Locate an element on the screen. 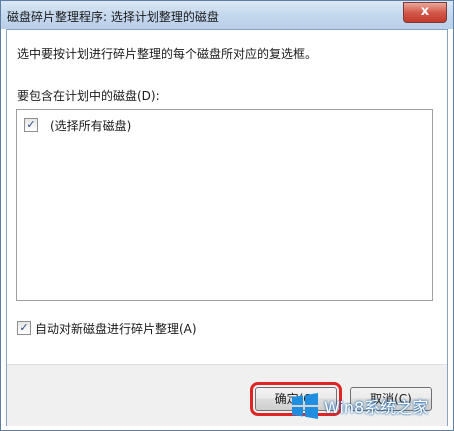 This screenshot has height=431, width=454. auto-defrag-checkbox: ✓ is located at coordinates (24, 328).